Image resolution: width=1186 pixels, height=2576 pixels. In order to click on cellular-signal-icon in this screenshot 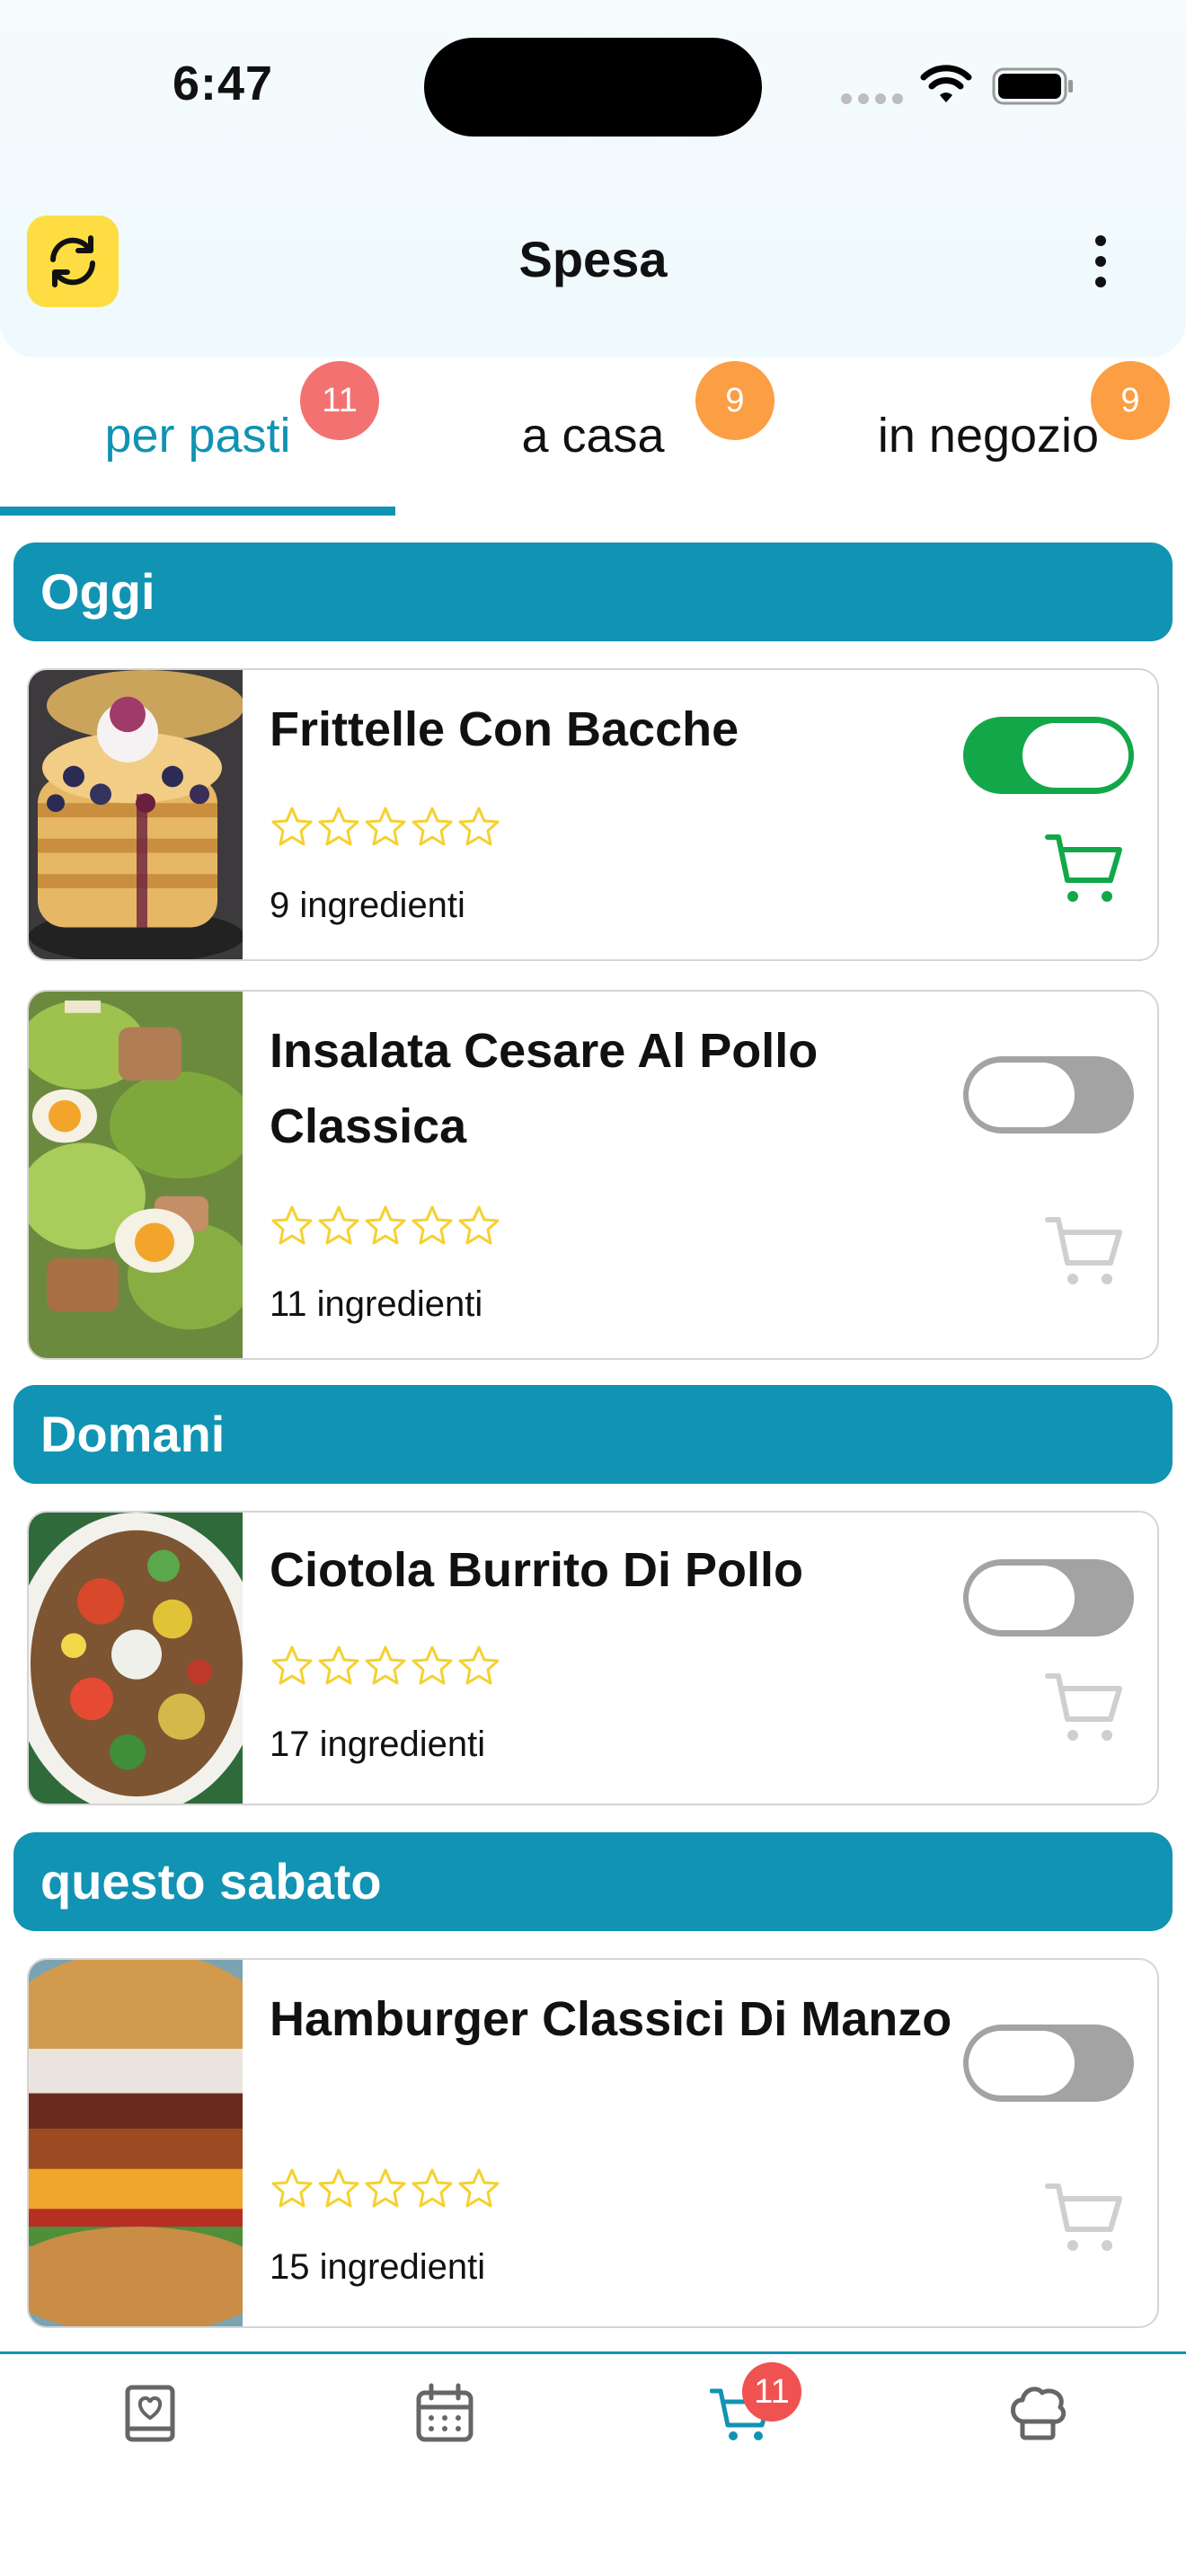, I will do `click(872, 98)`.